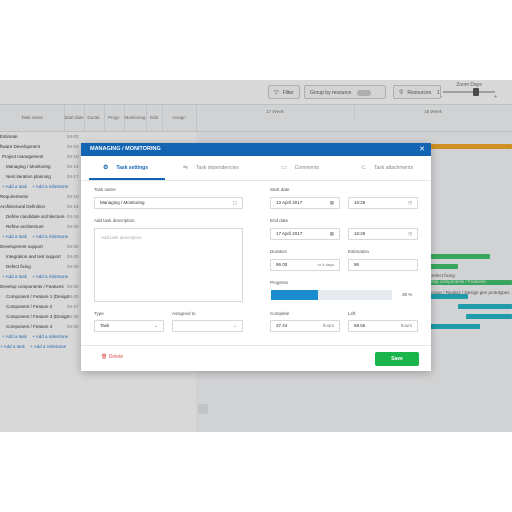 The width and height of the screenshot is (512, 512). Describe the element at coordinates (300, 168) in the screenshot. I see `tab-comments: ▭ Comments` at that location.